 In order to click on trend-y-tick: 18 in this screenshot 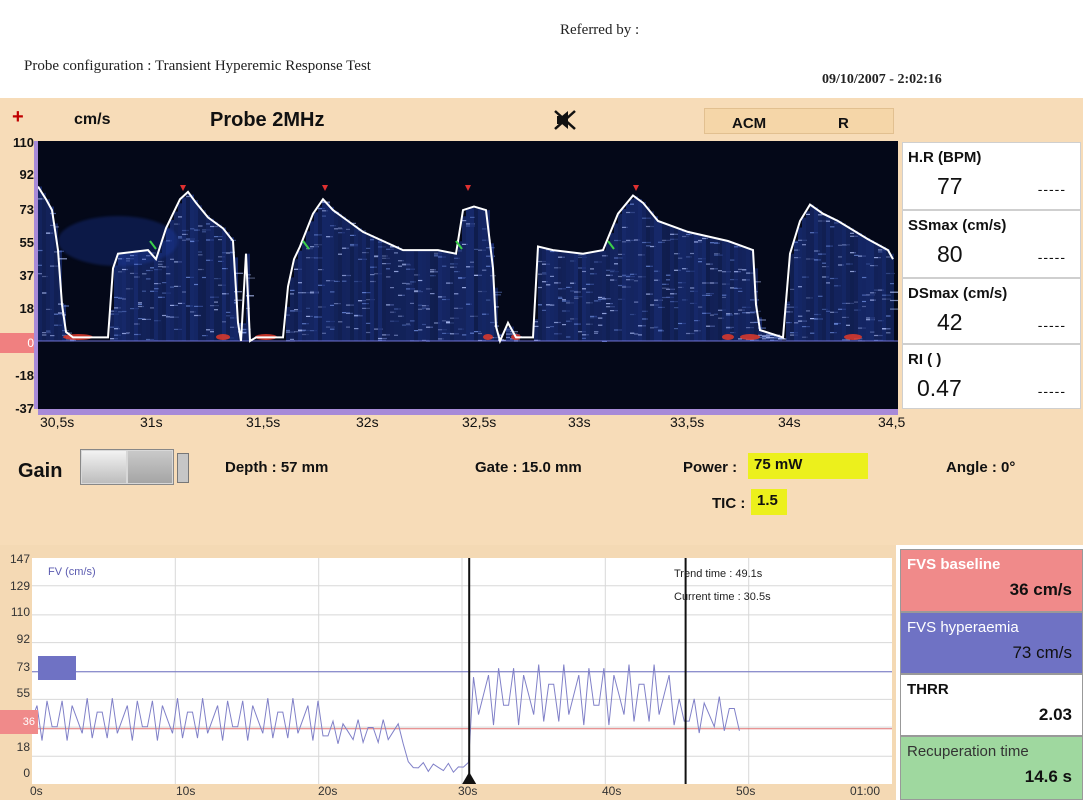, I will do `click(23, 747)`.